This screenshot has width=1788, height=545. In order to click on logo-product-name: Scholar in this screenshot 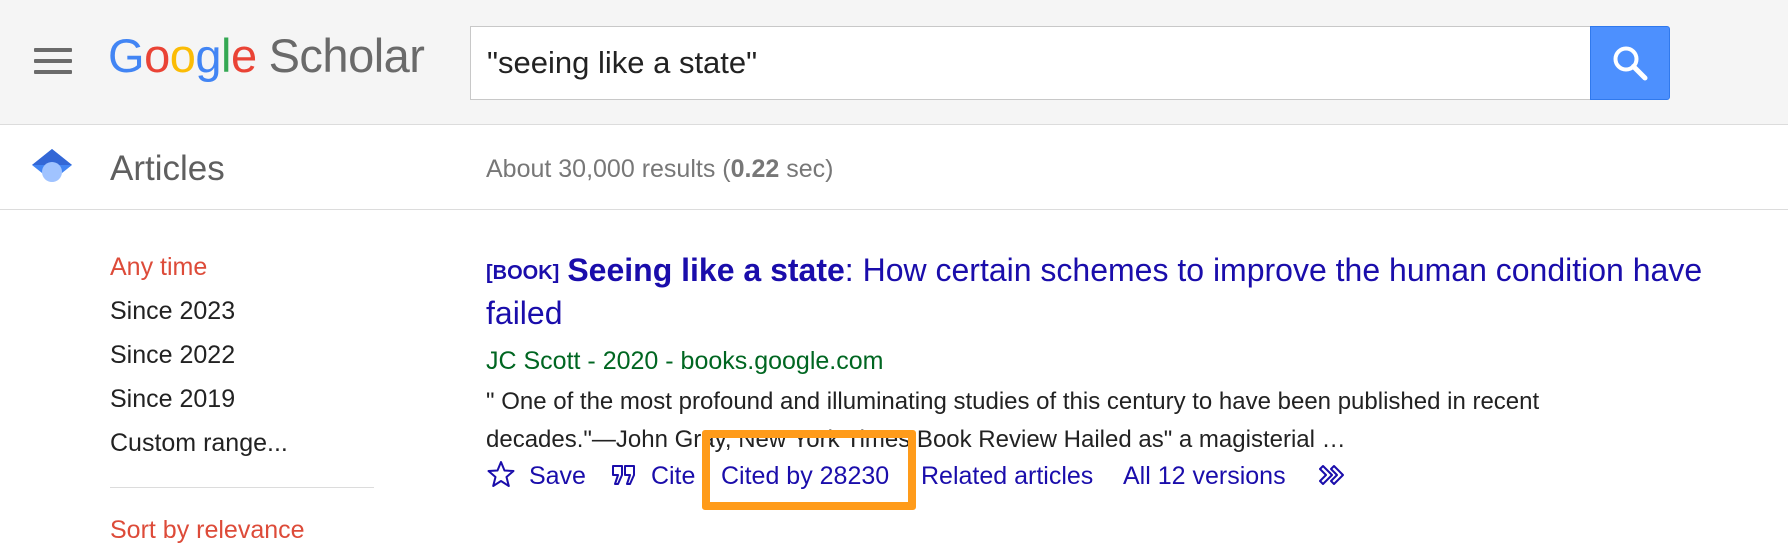, I will do `click(346, 55)`.